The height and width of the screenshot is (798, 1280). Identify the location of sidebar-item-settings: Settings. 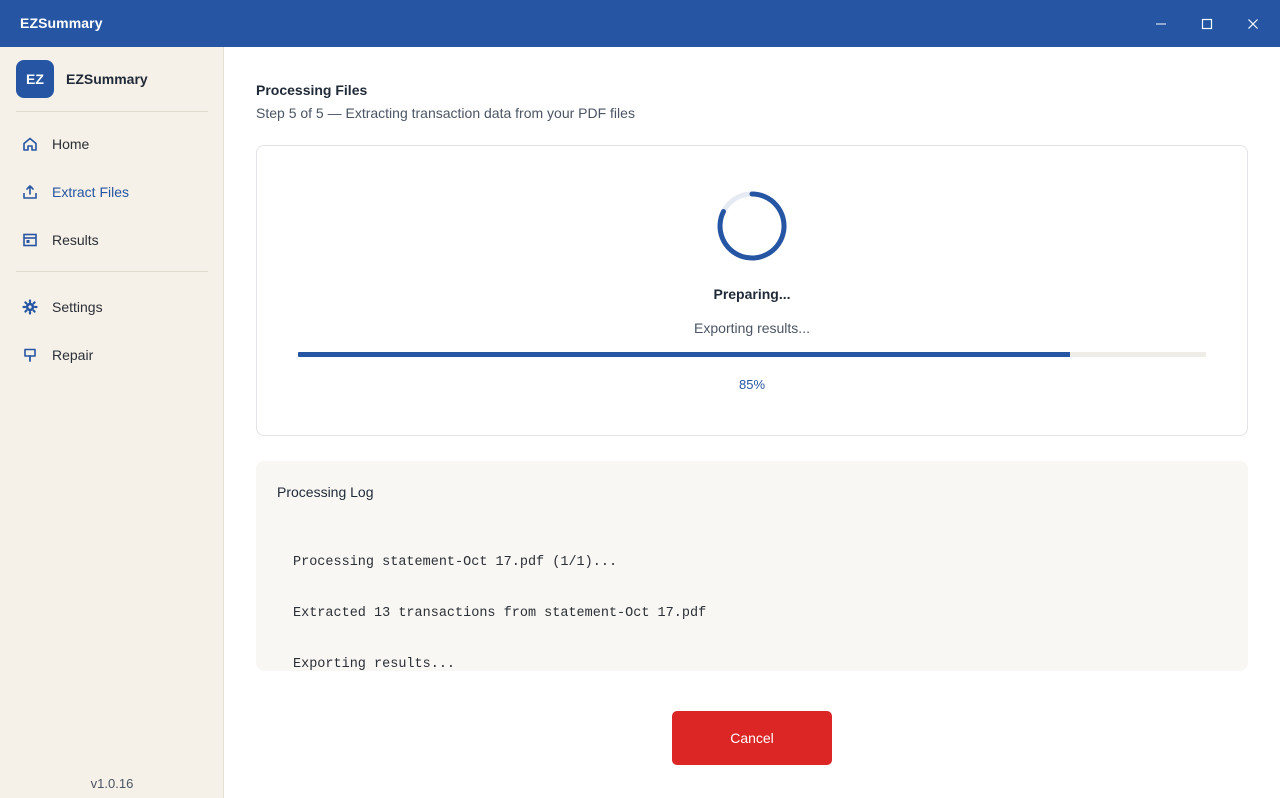
(112, 307).